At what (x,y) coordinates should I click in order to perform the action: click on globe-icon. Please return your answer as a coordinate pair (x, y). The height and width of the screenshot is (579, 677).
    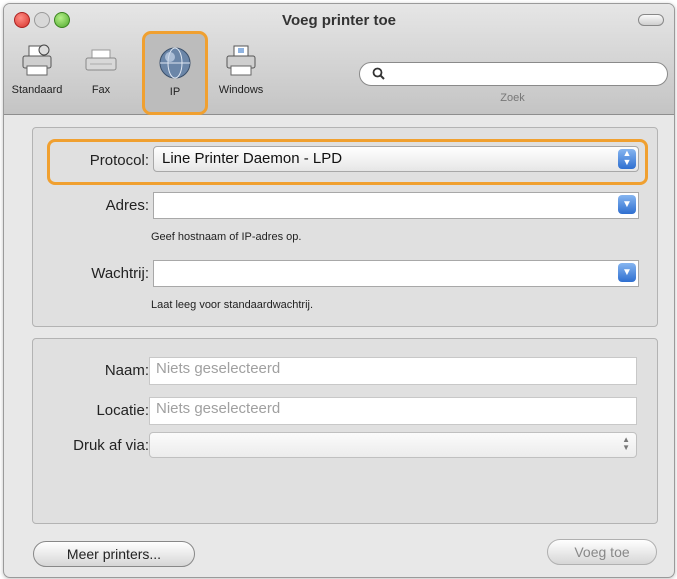
    Looking at the image, I should click on (175, 63).